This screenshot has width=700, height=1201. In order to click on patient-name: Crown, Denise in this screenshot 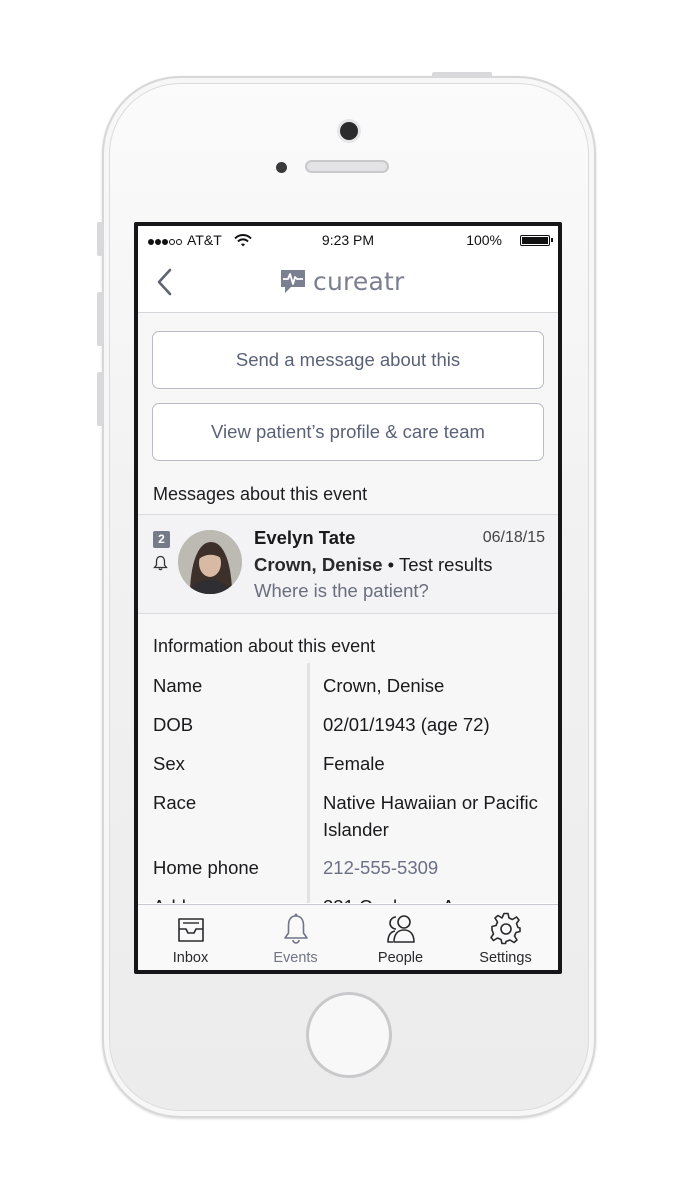, I will do `click(318, 564)`.